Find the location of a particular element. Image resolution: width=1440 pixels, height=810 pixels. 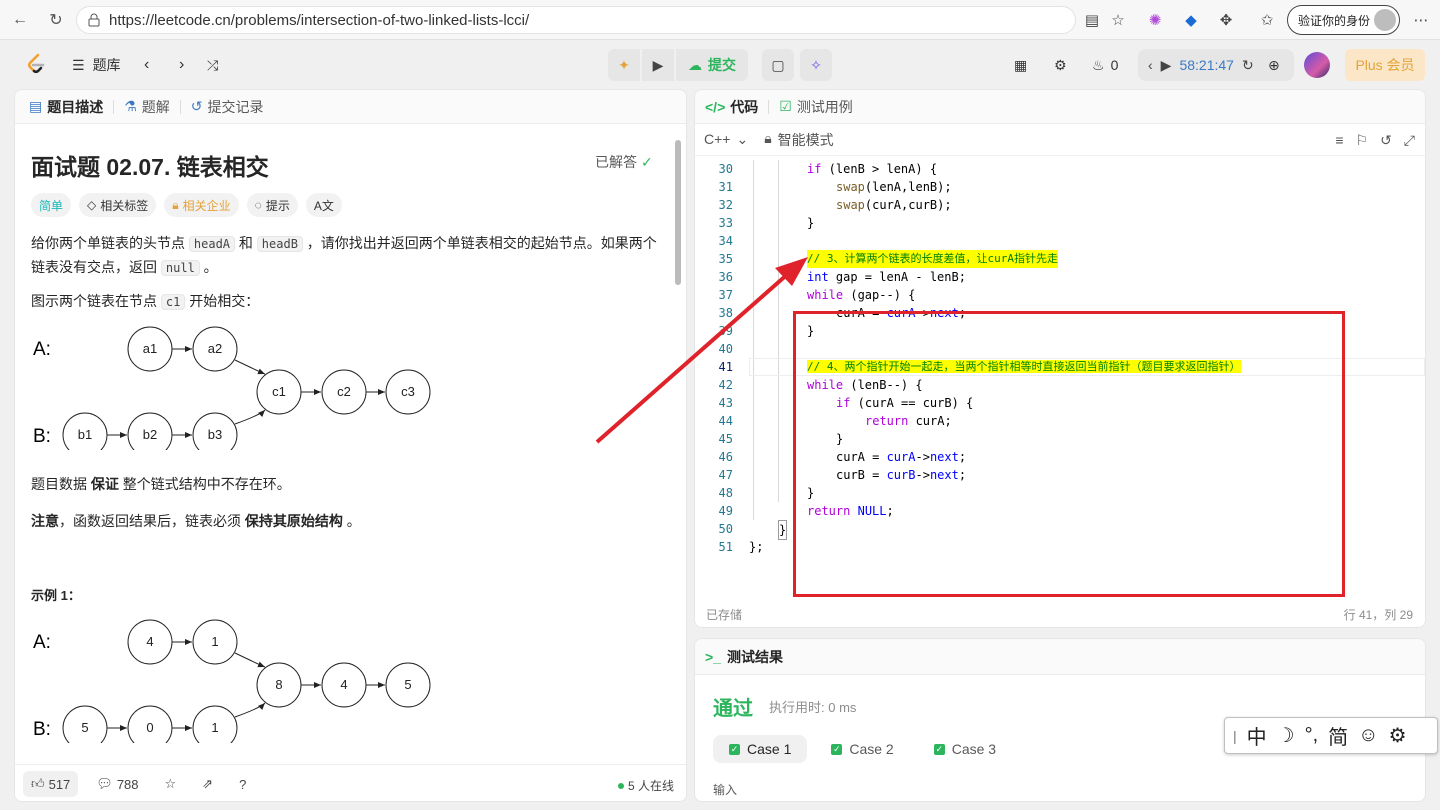

like-button: 👍︎ 517 is located at coordinates (51, 784).